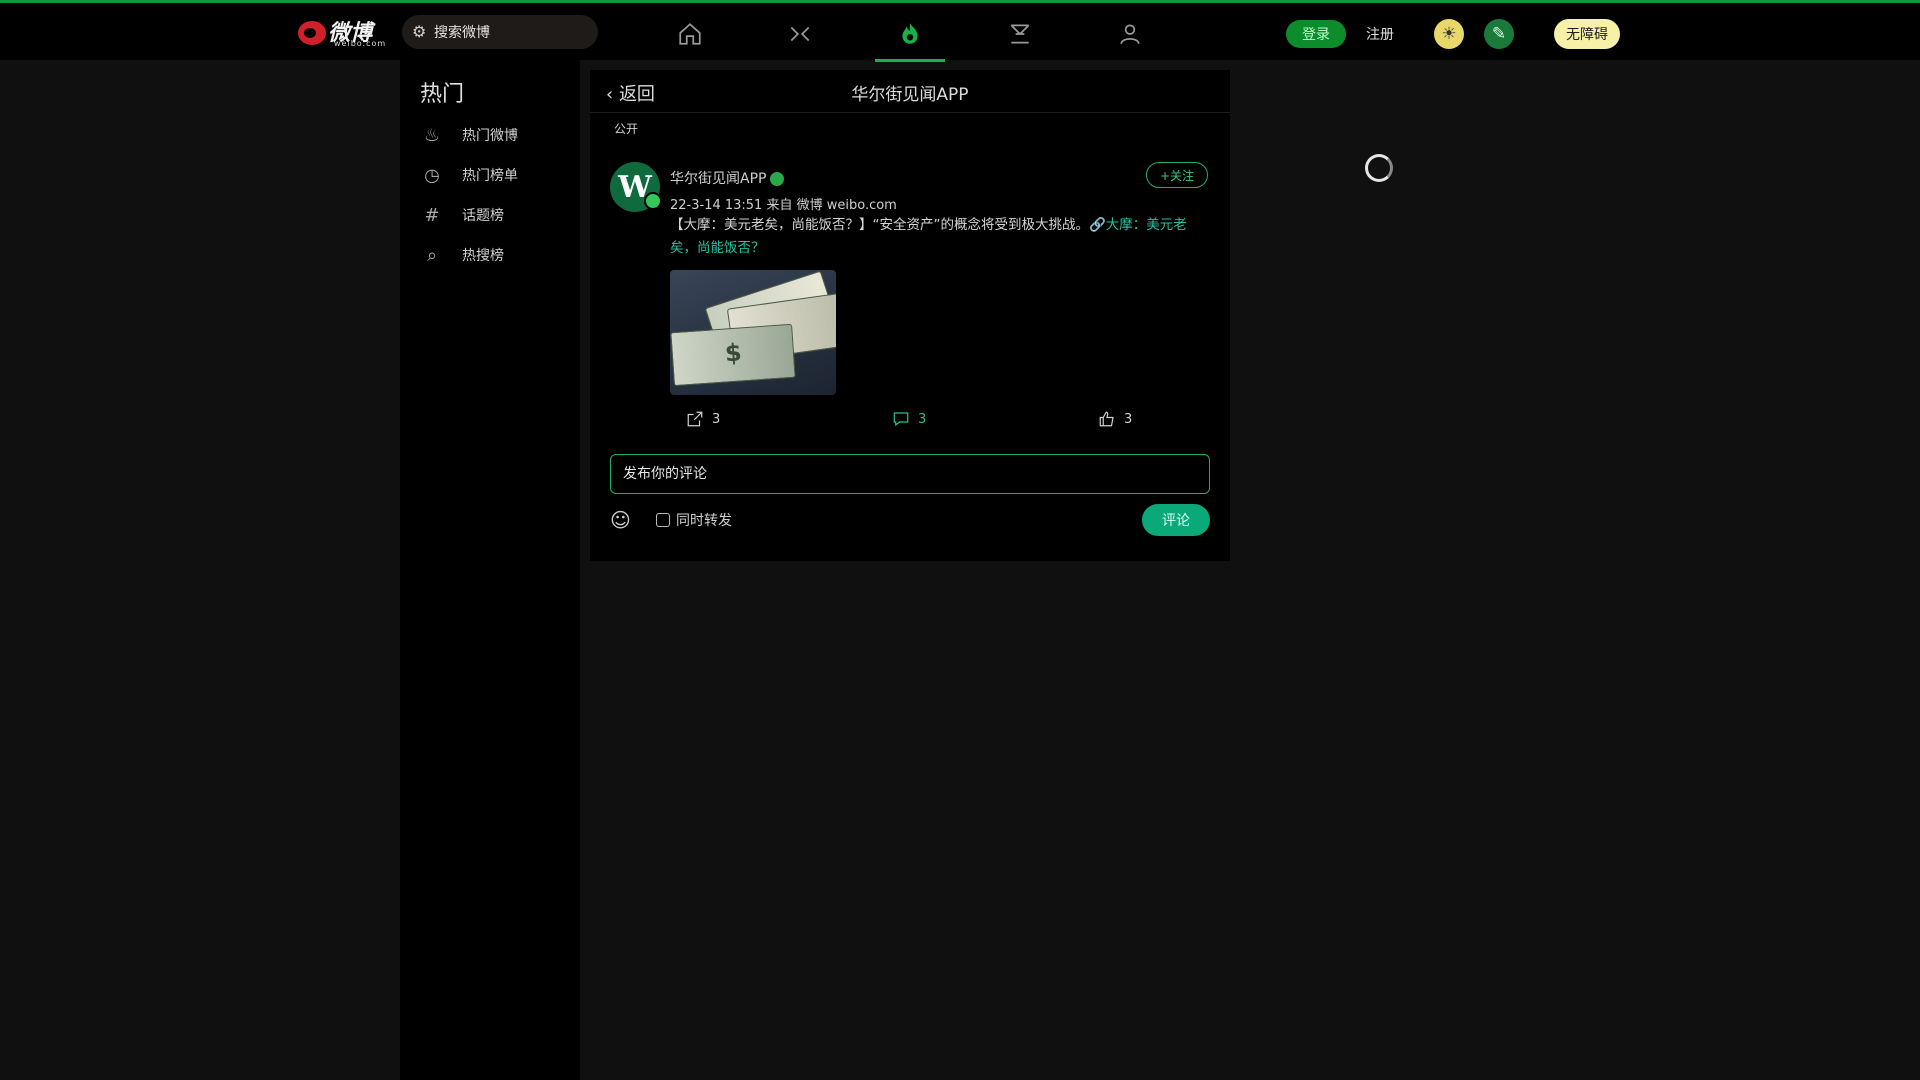 This screenshot has width=1920, height=1080. I want to click on edit-icon: ✎, so click(1499, 34).